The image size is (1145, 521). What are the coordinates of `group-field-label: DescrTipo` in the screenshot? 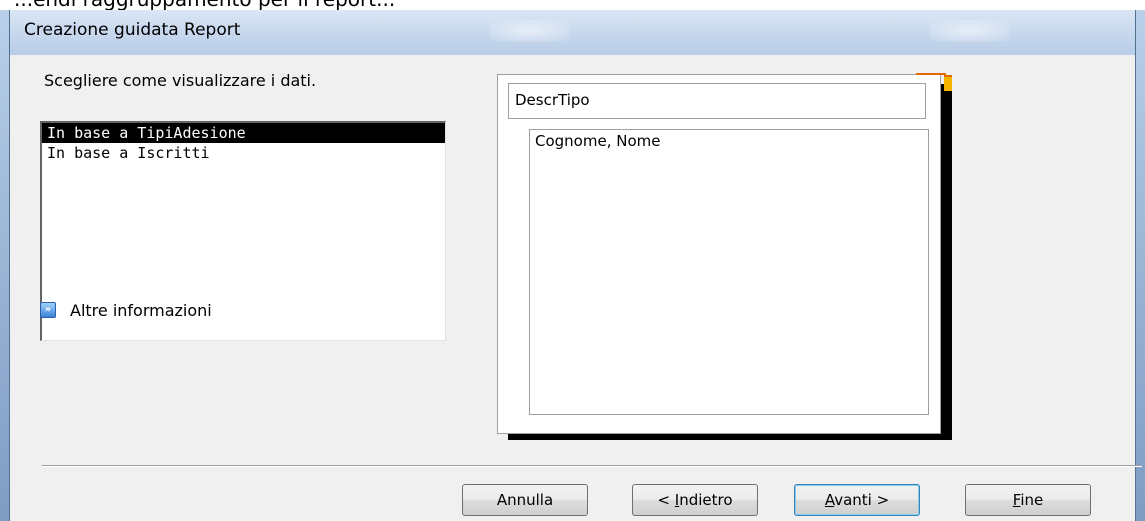 It's located at (552, 100).